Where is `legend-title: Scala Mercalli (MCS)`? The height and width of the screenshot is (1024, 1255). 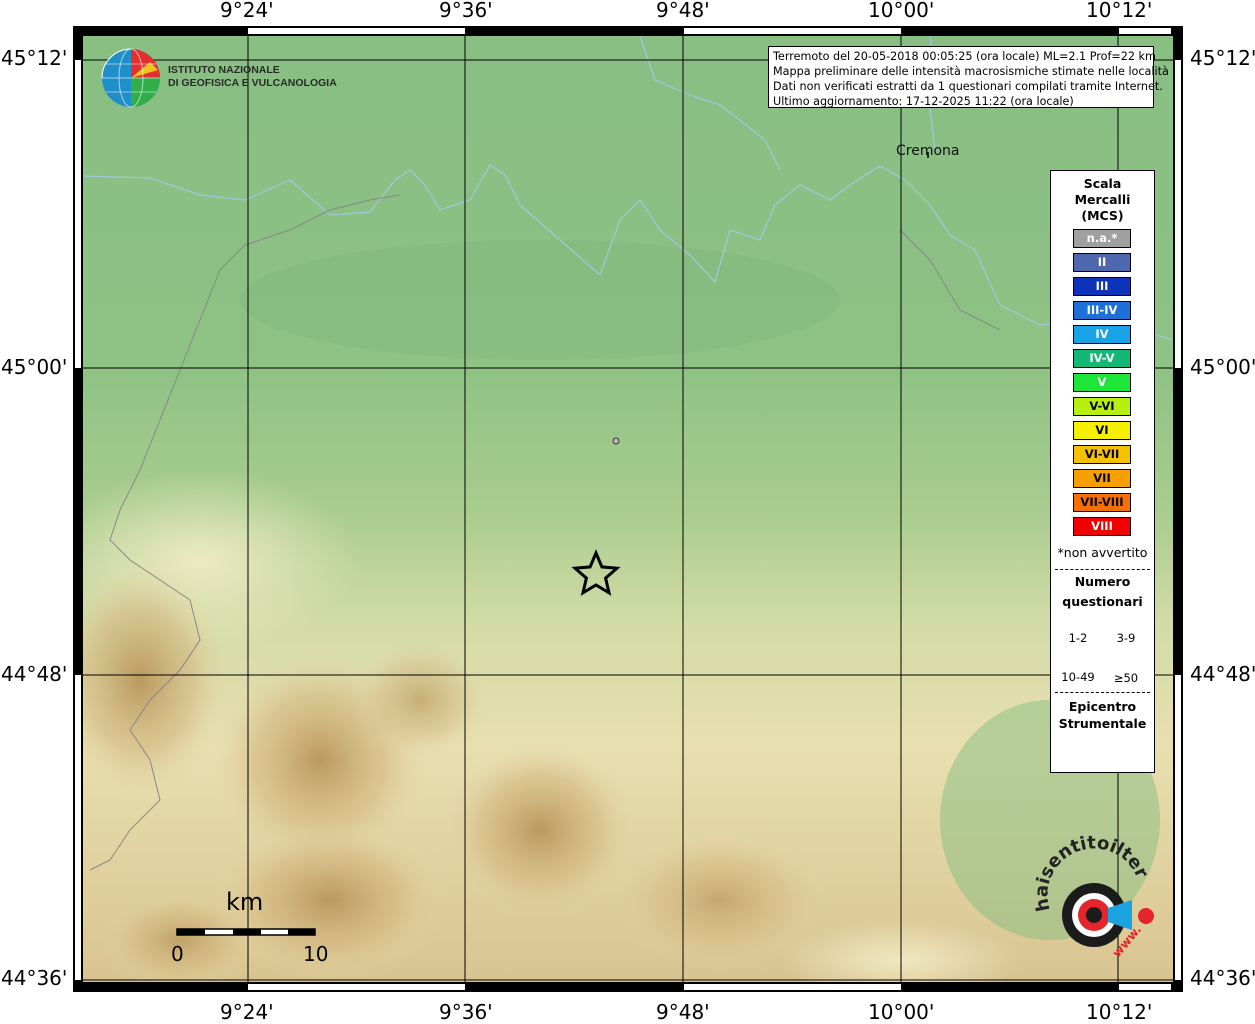
legend-title: Scala Mercalli (MCS) is located at coordinates (1102, 200).